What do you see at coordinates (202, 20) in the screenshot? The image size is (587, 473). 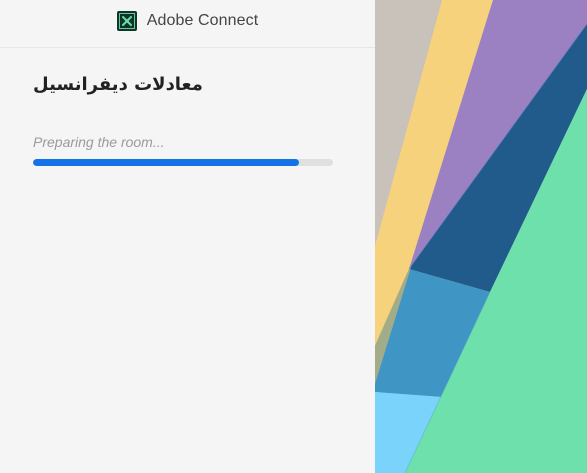 I see `app-title: Adobe Connect` at bounding box center [202, 20].